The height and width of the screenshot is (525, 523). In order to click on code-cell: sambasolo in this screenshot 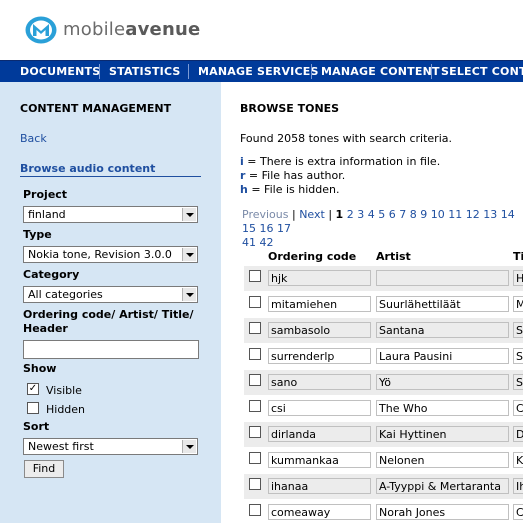, I will do `click(319, 330)`.